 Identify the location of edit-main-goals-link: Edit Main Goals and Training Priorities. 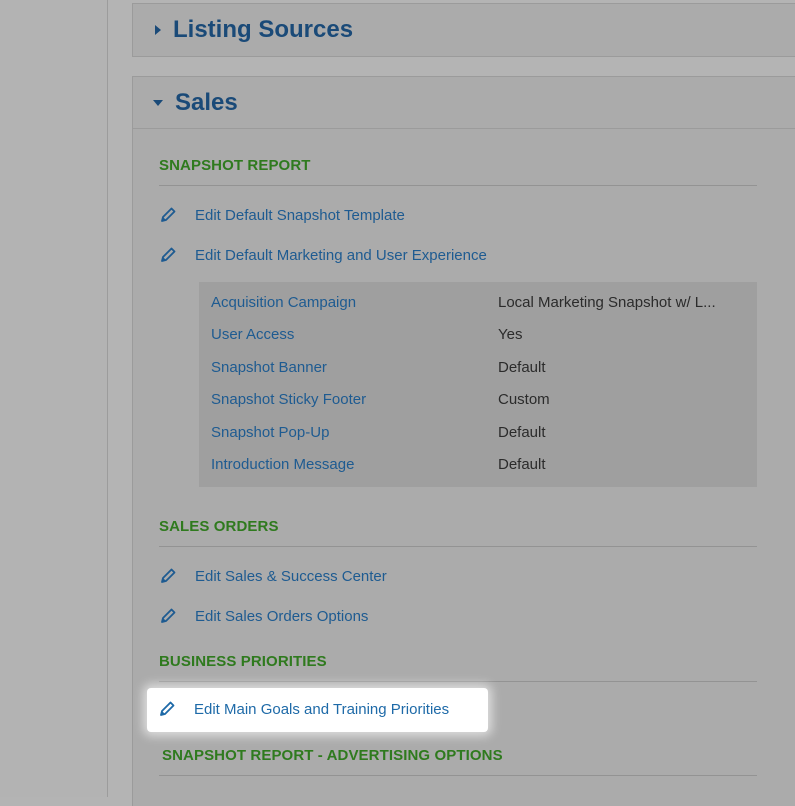
(303, 709).